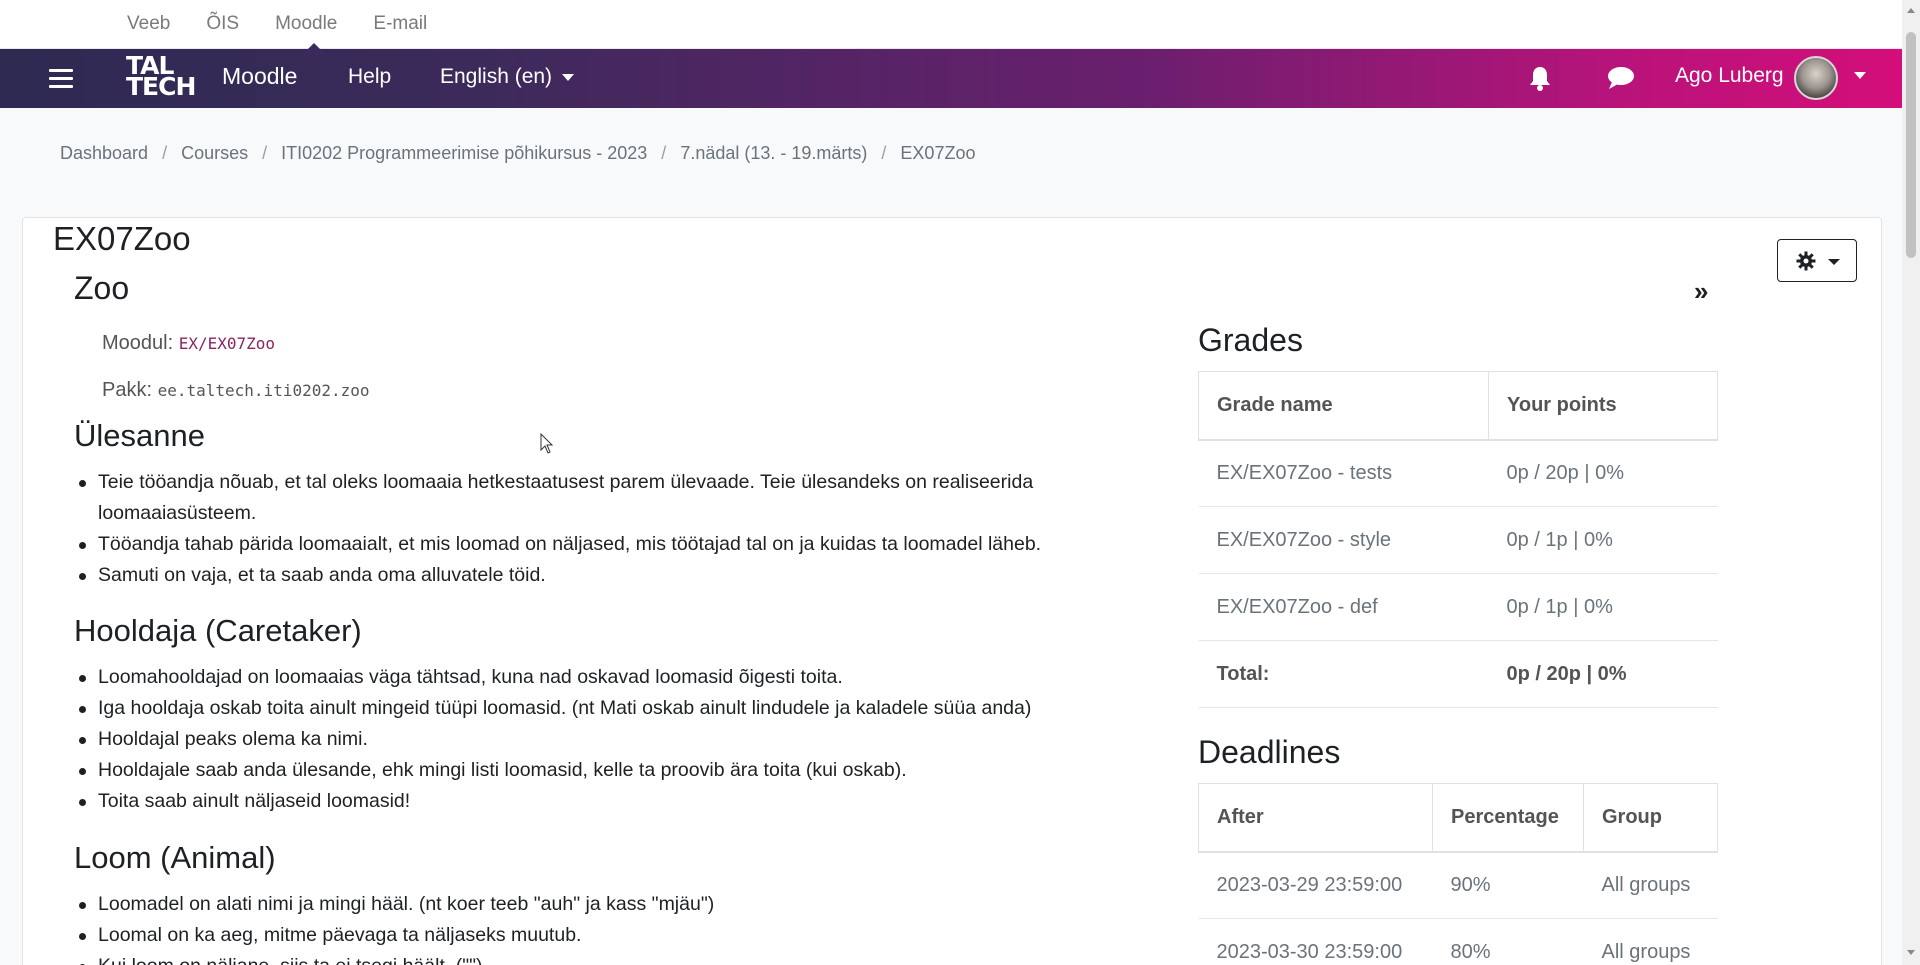 The image size is (1920, 965). I want to click on settings-menu-button, so click(1817, 260).